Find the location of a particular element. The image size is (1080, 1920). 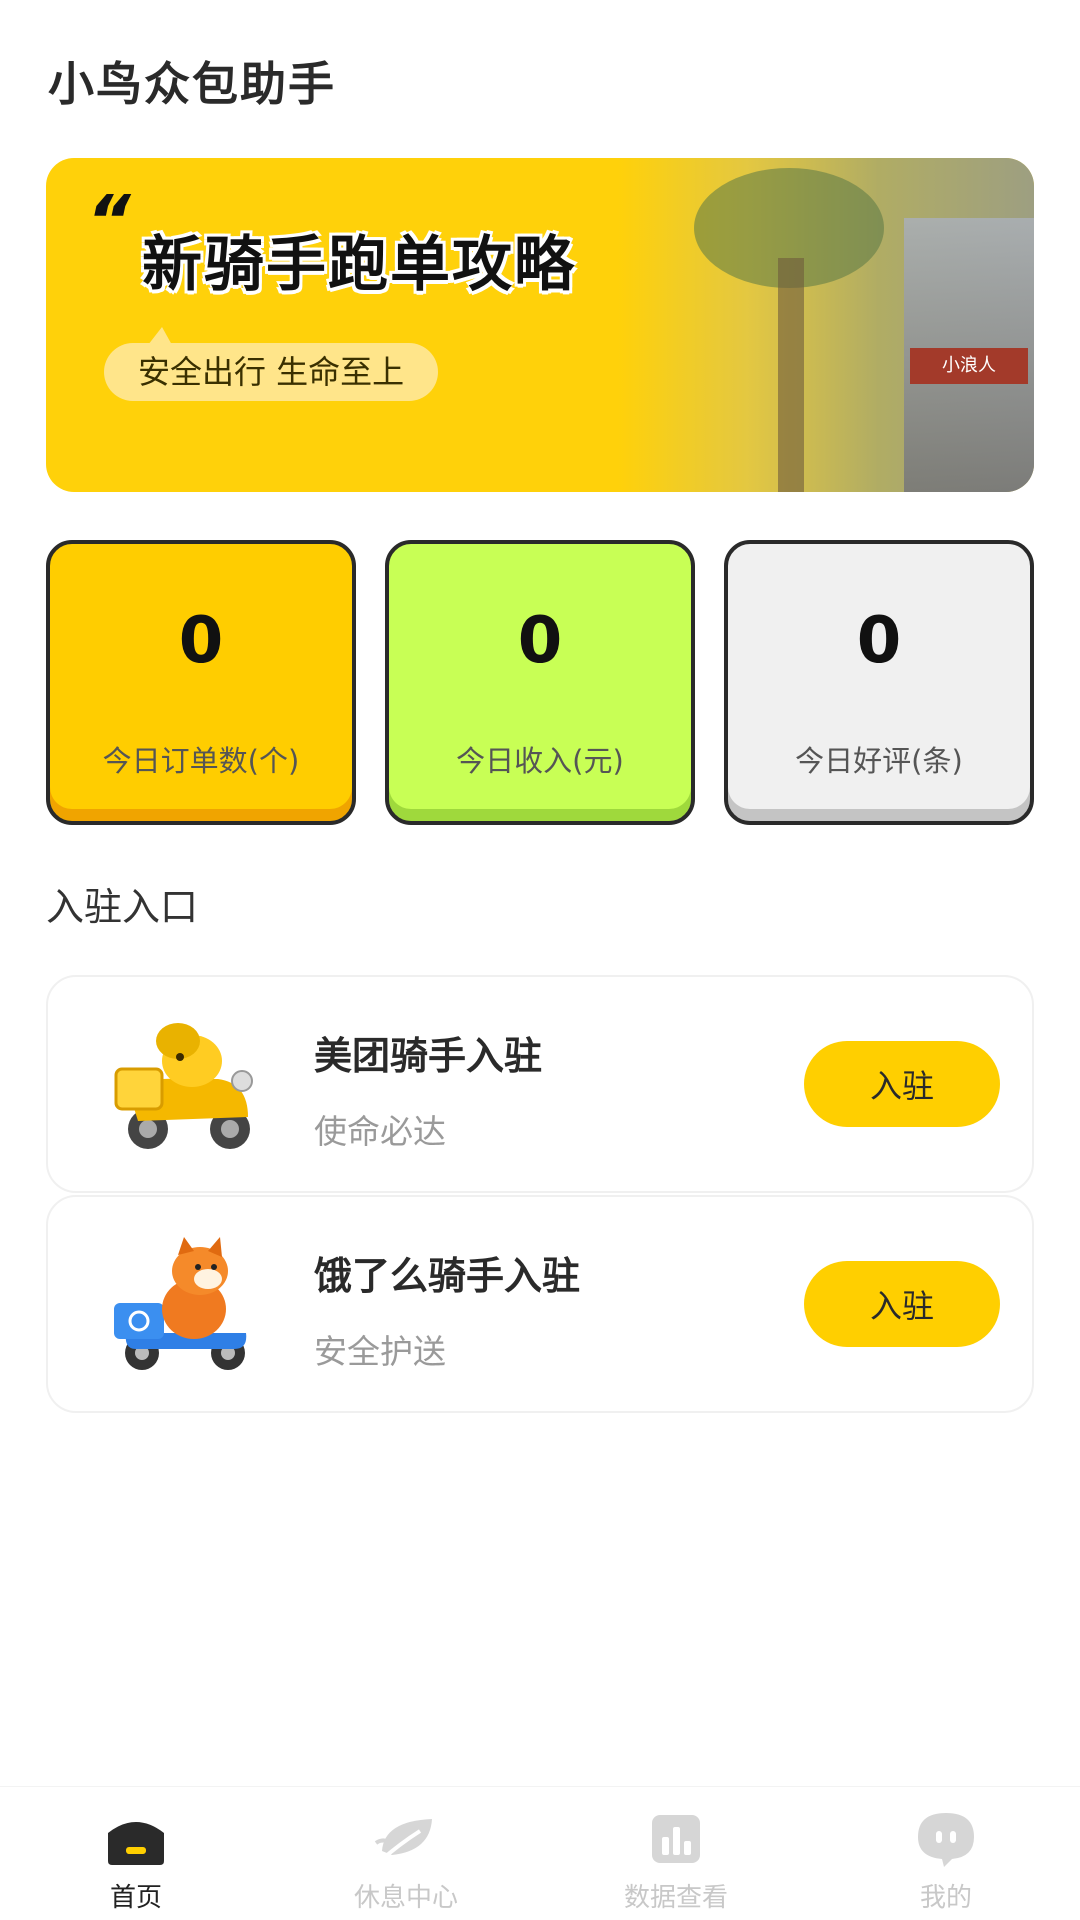

entry-name: 美团骑手入驻 is located at coordinates (428, 1056).